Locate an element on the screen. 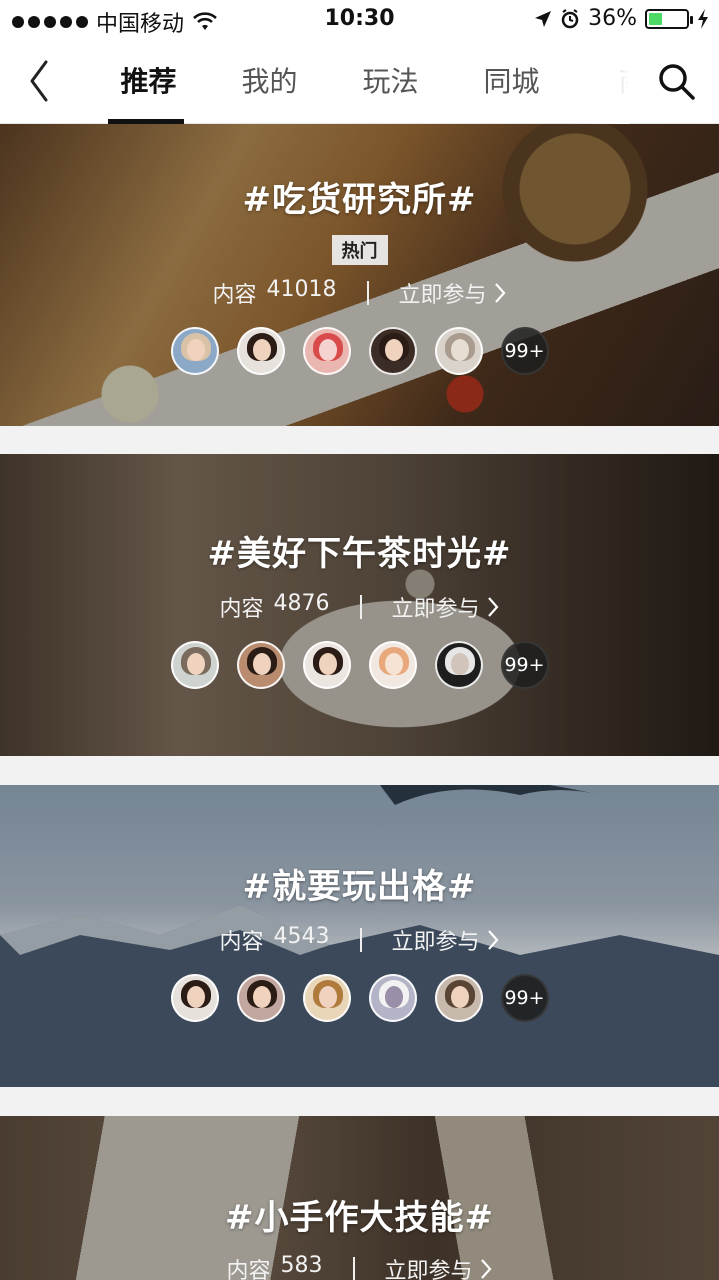  tab-bar: 推荐 我的 玩法 同城 商 is located at coordinates (358, 82).